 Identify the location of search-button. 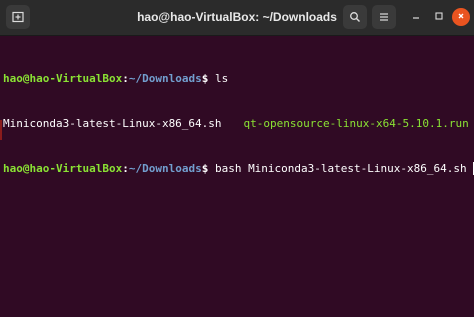
(355, 17).